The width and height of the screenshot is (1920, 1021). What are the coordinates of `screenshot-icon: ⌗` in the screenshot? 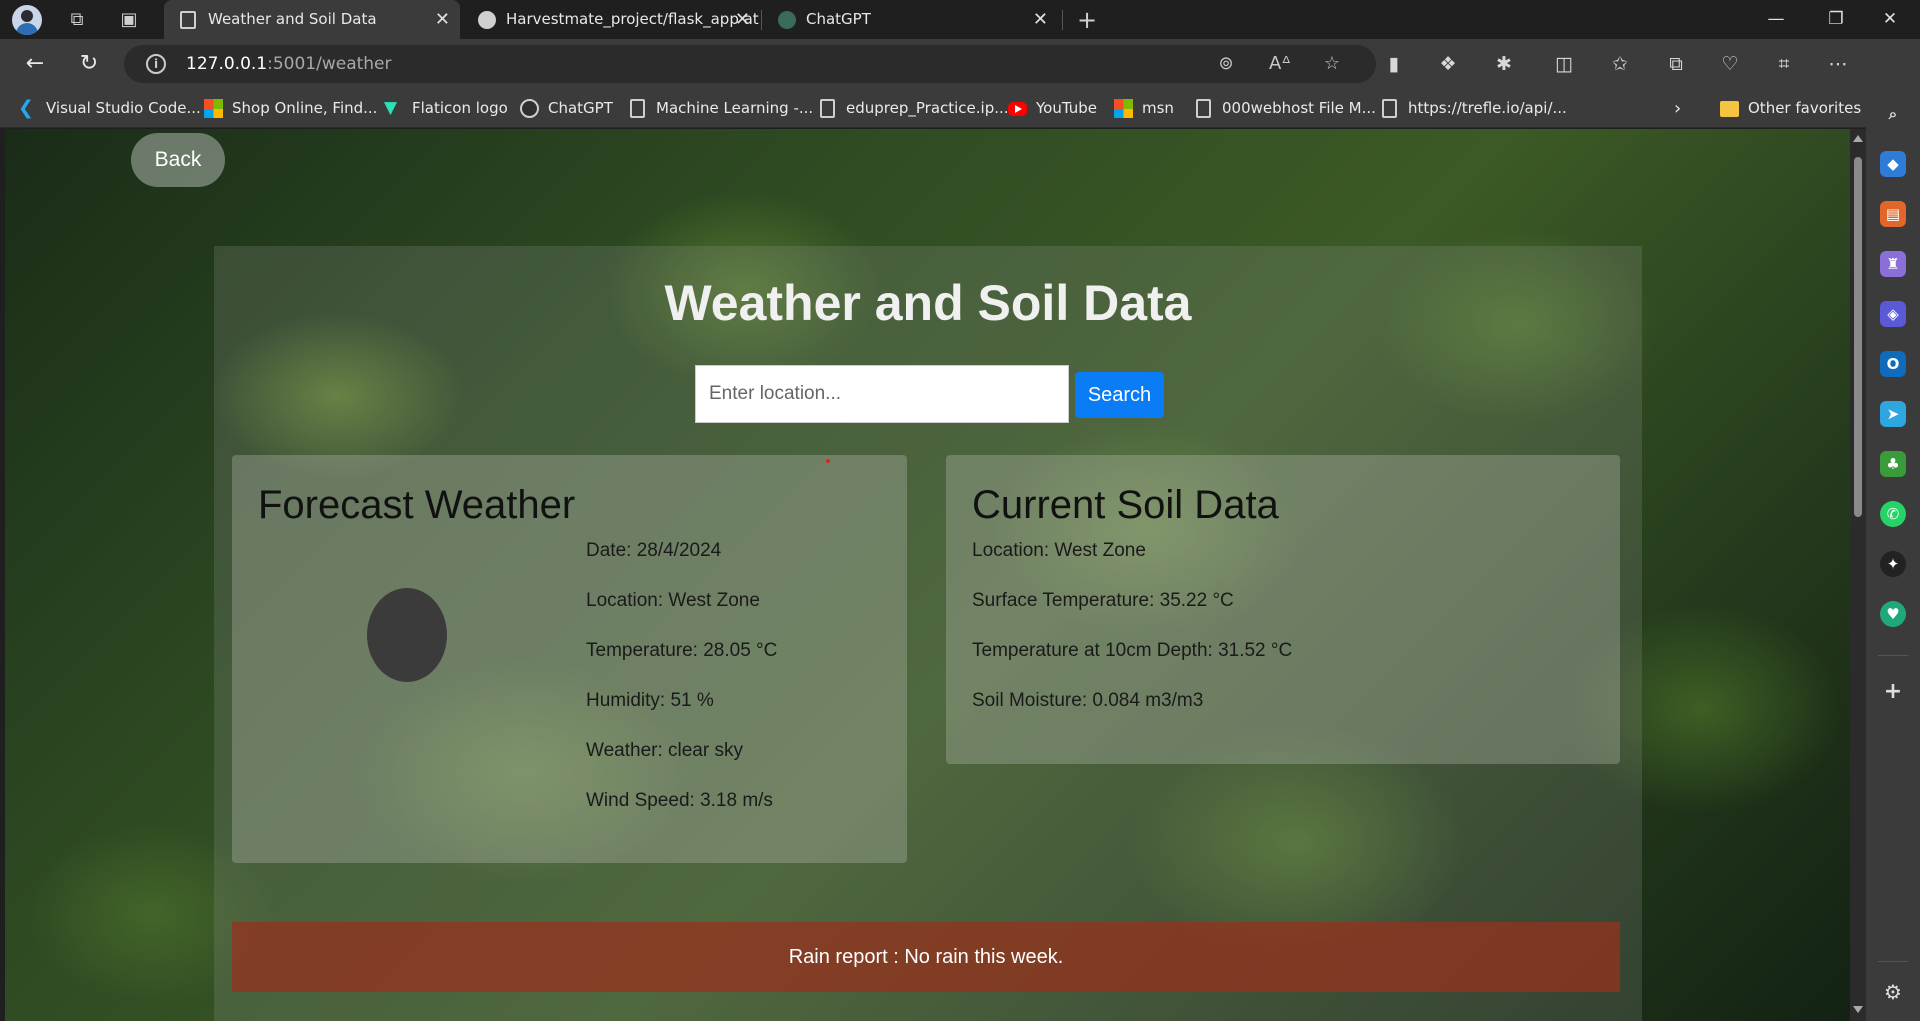 It's located at (1784, 64).